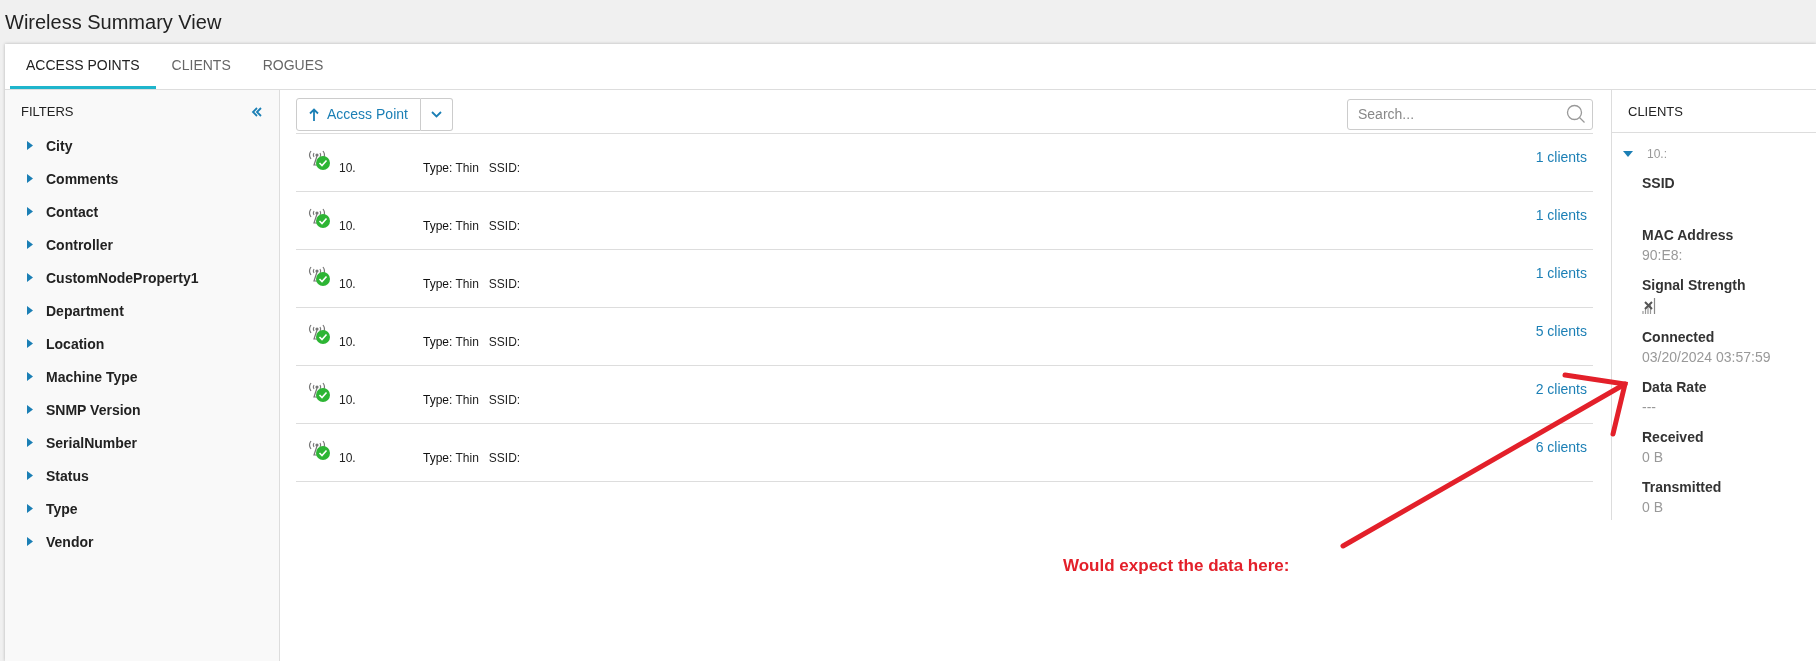  Describe the element at coordinates (1675, 387) in the screenshot. I see `field-label: Data Rate` at that location.